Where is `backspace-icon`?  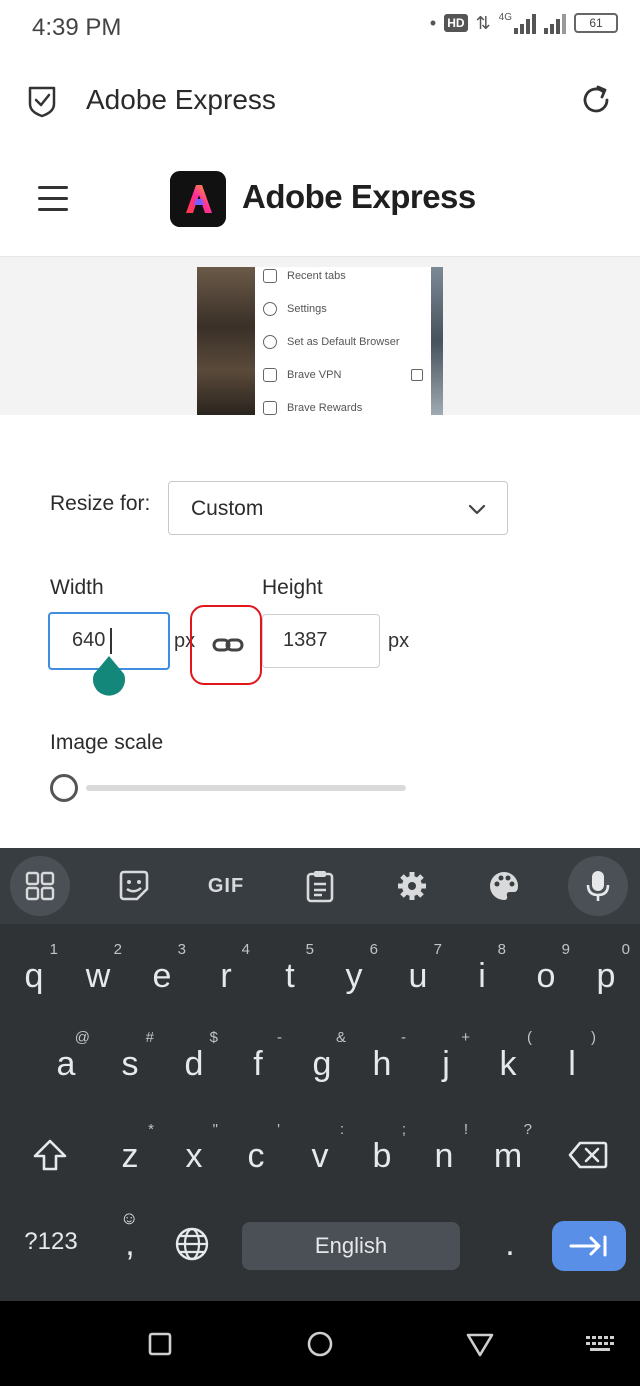 backspace-icon is located at coordinates (588, 1155).